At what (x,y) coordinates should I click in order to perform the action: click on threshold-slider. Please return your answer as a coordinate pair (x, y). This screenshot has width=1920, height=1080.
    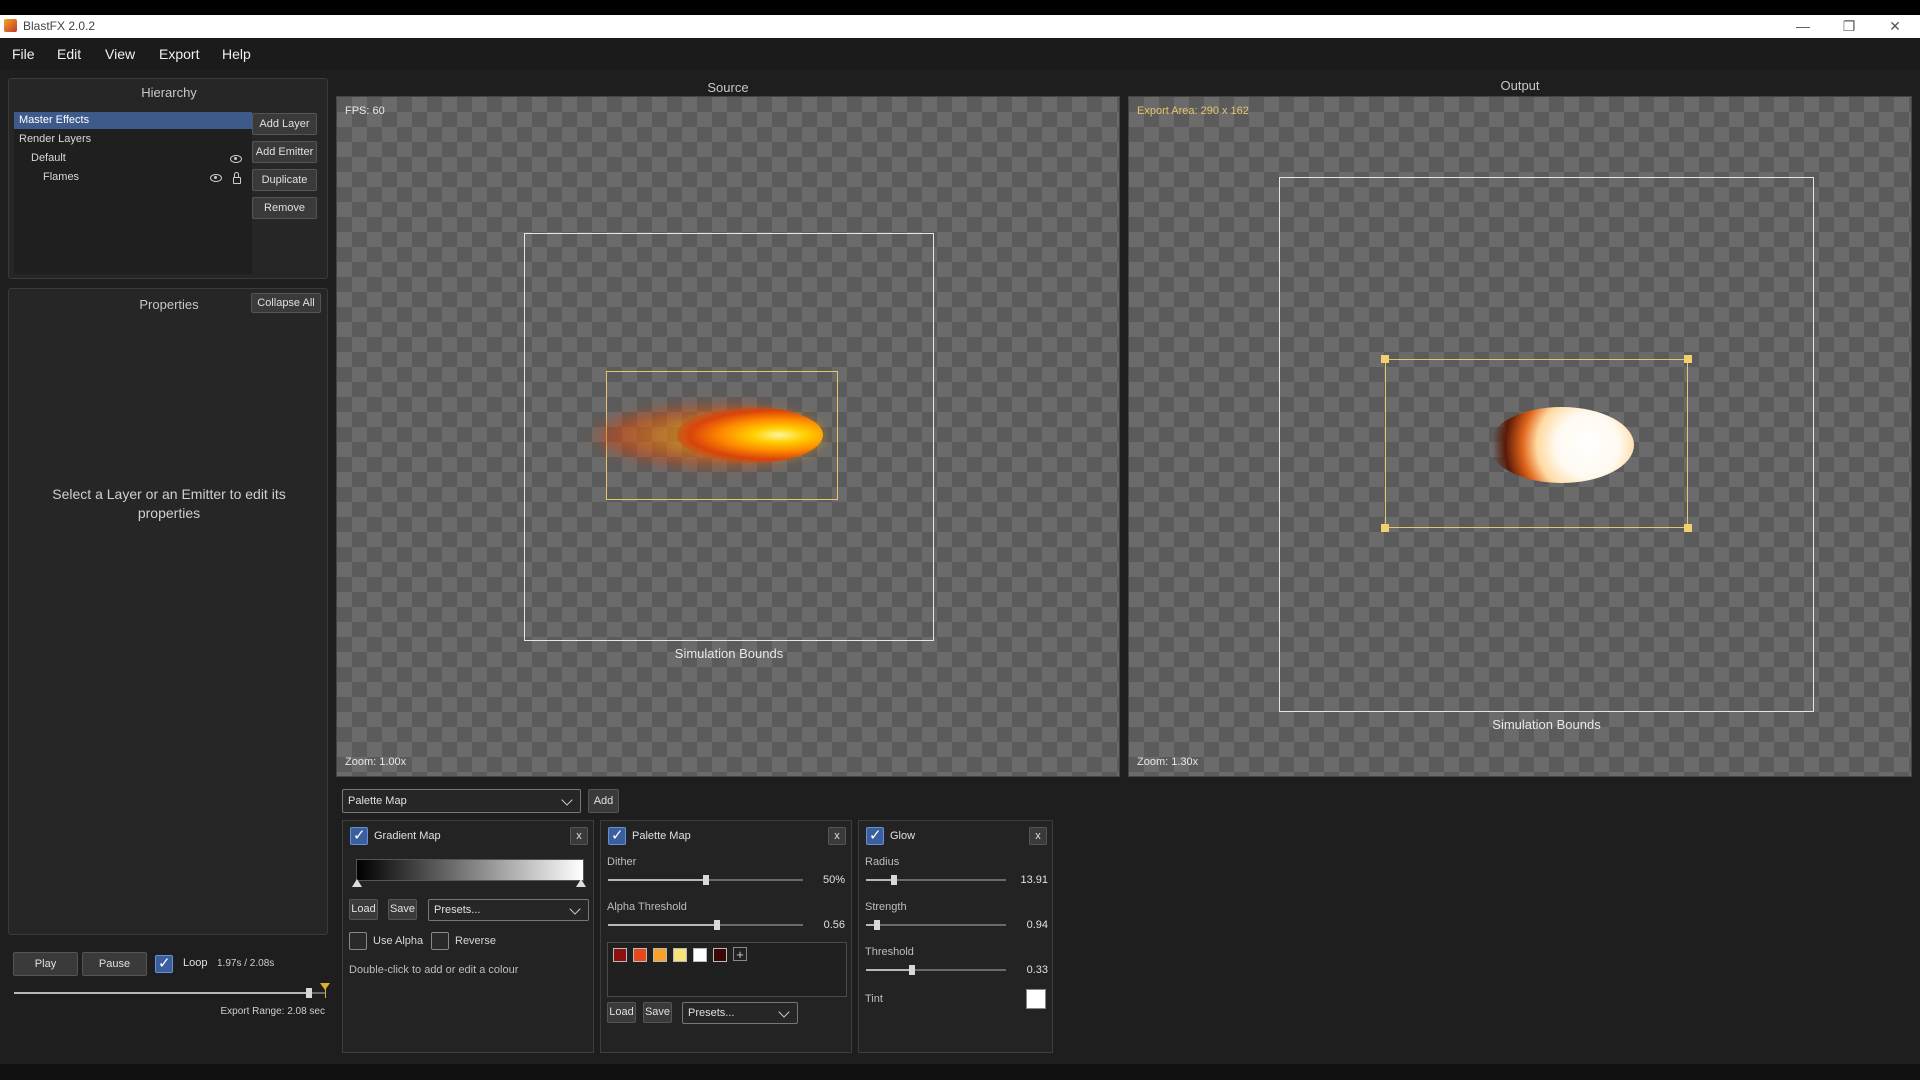
    Looking at the image, I should click on (936, 970).